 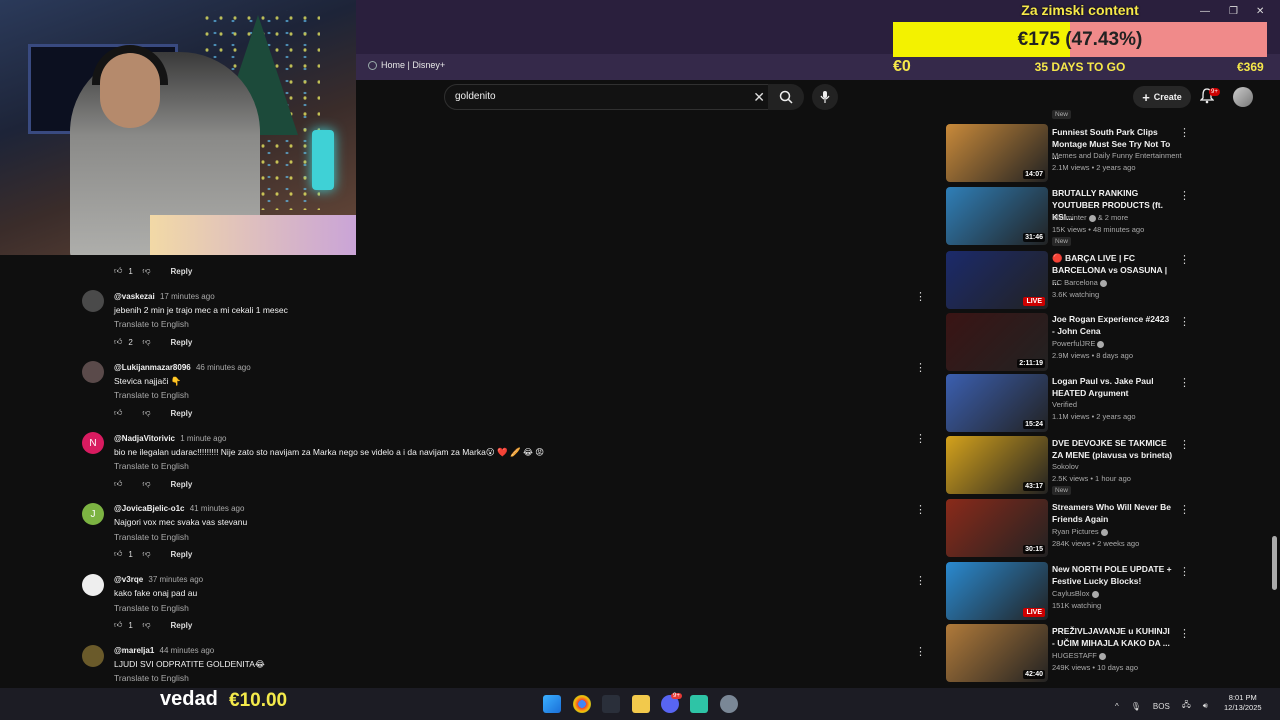 I want to click on video-thumbnail: 30:15, so click(x=997, y=528).